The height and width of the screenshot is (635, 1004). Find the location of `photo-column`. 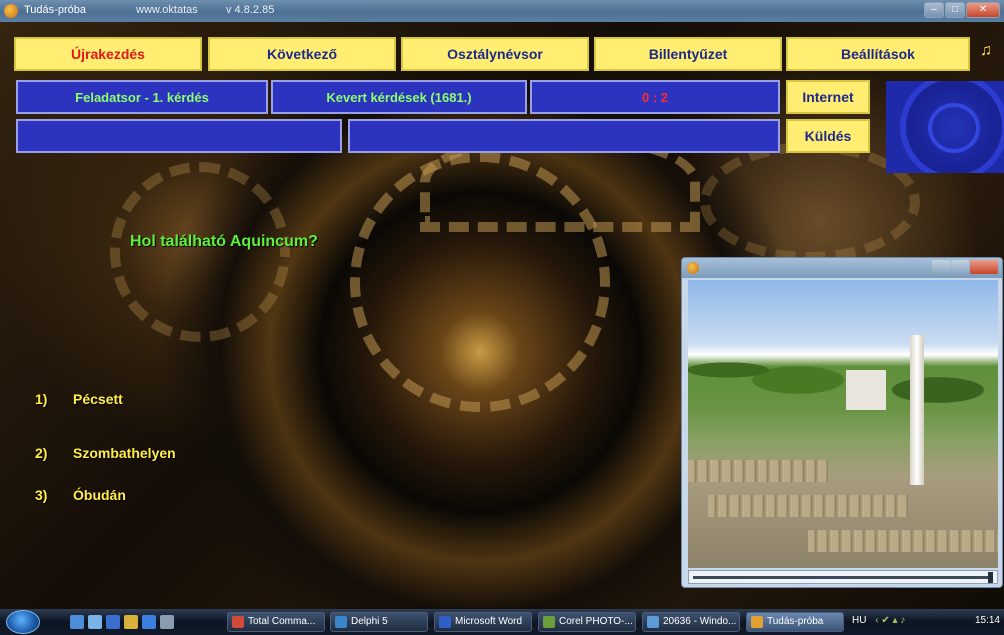

photo-column is located at coordinates (917, 410).